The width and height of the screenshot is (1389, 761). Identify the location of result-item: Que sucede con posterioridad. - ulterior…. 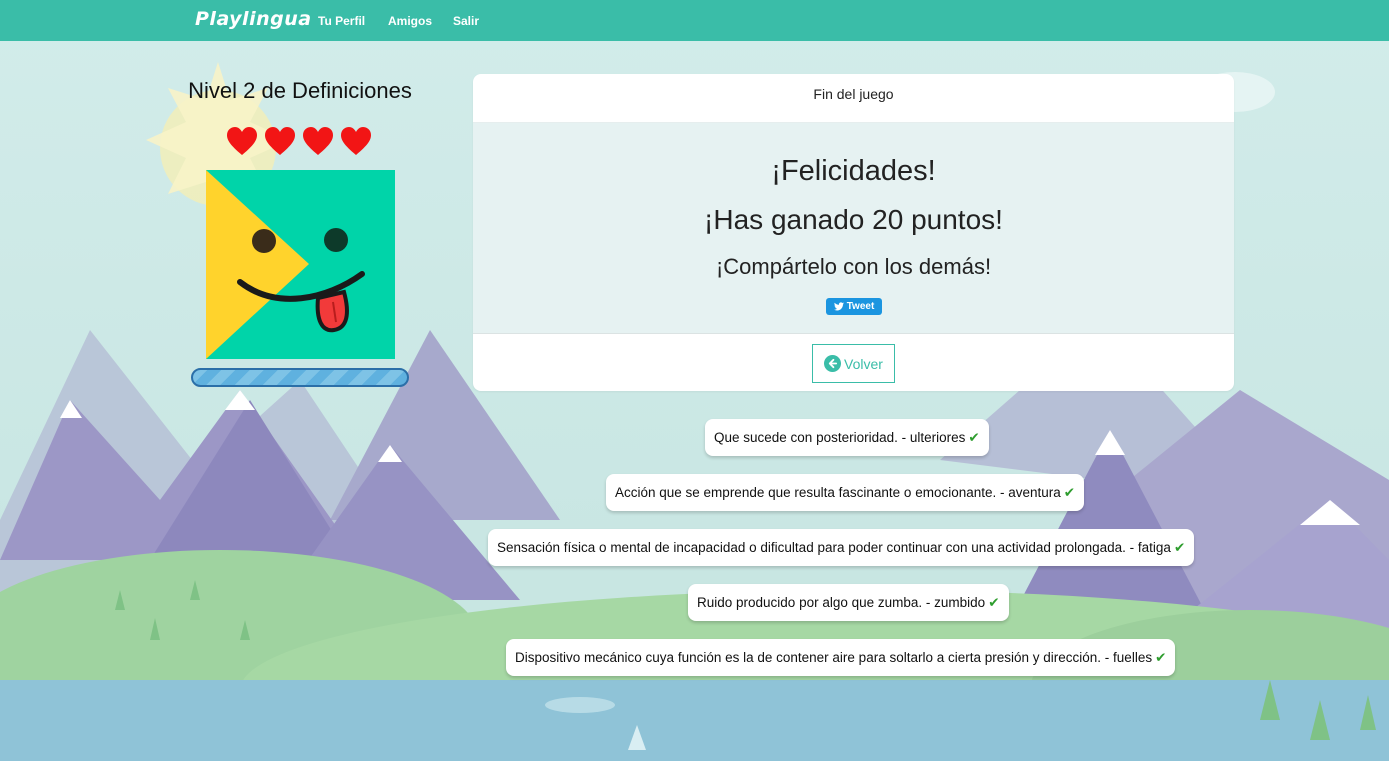
(847, 437).